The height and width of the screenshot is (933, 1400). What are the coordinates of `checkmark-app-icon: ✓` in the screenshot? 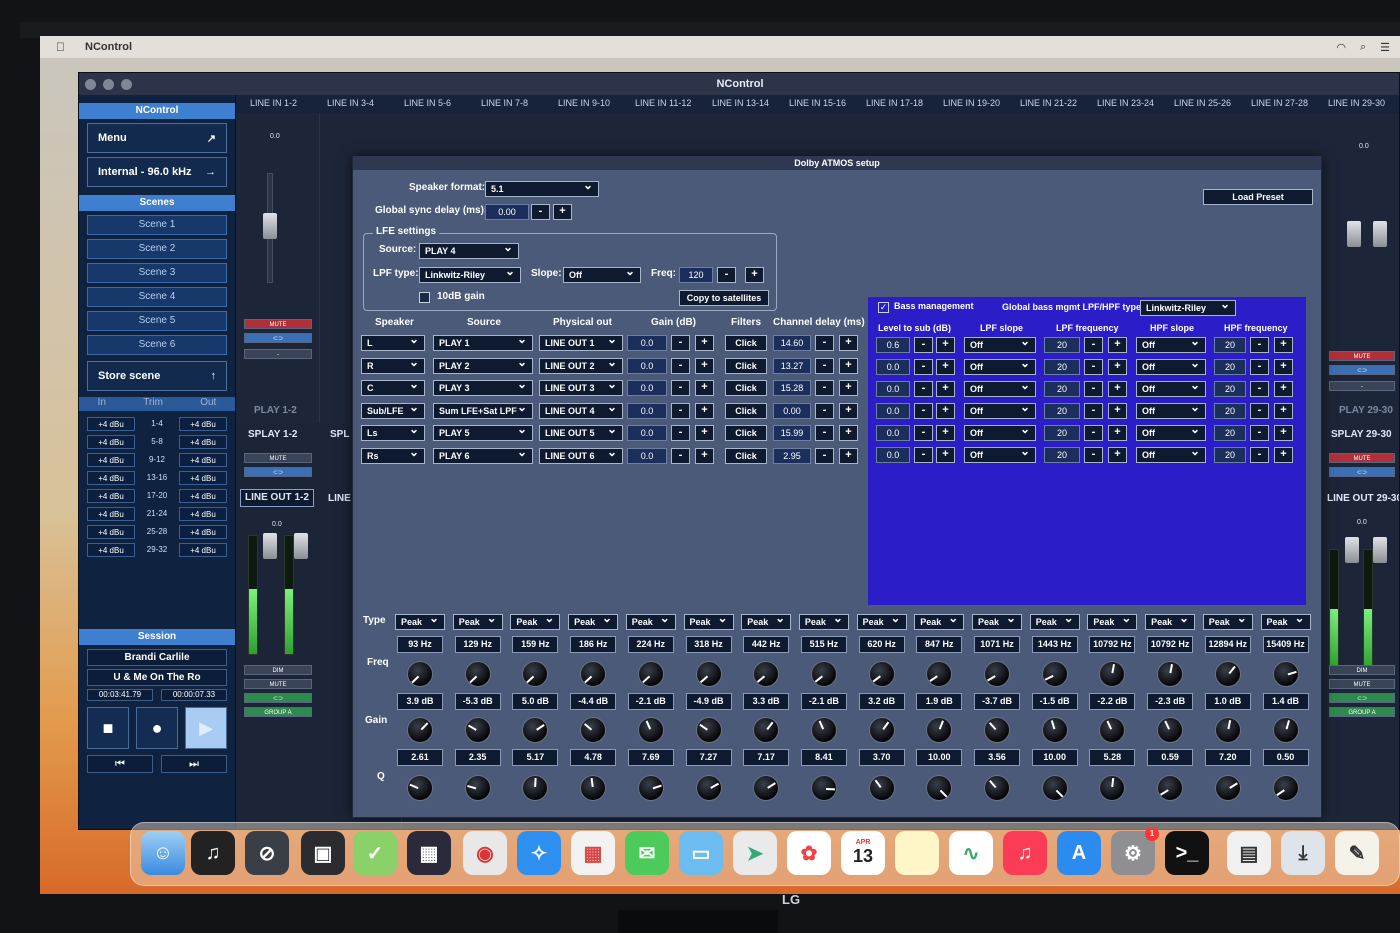 It's located at (375, 853).